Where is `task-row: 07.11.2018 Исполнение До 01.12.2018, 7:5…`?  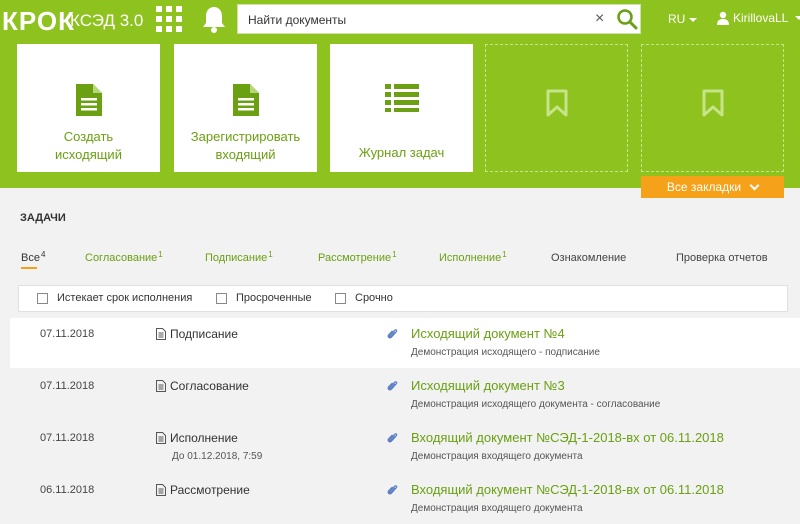
task-row: 07.11.2018 Исполнение До 01.12.2018, 7:5… is located at coordinates (405, 447).